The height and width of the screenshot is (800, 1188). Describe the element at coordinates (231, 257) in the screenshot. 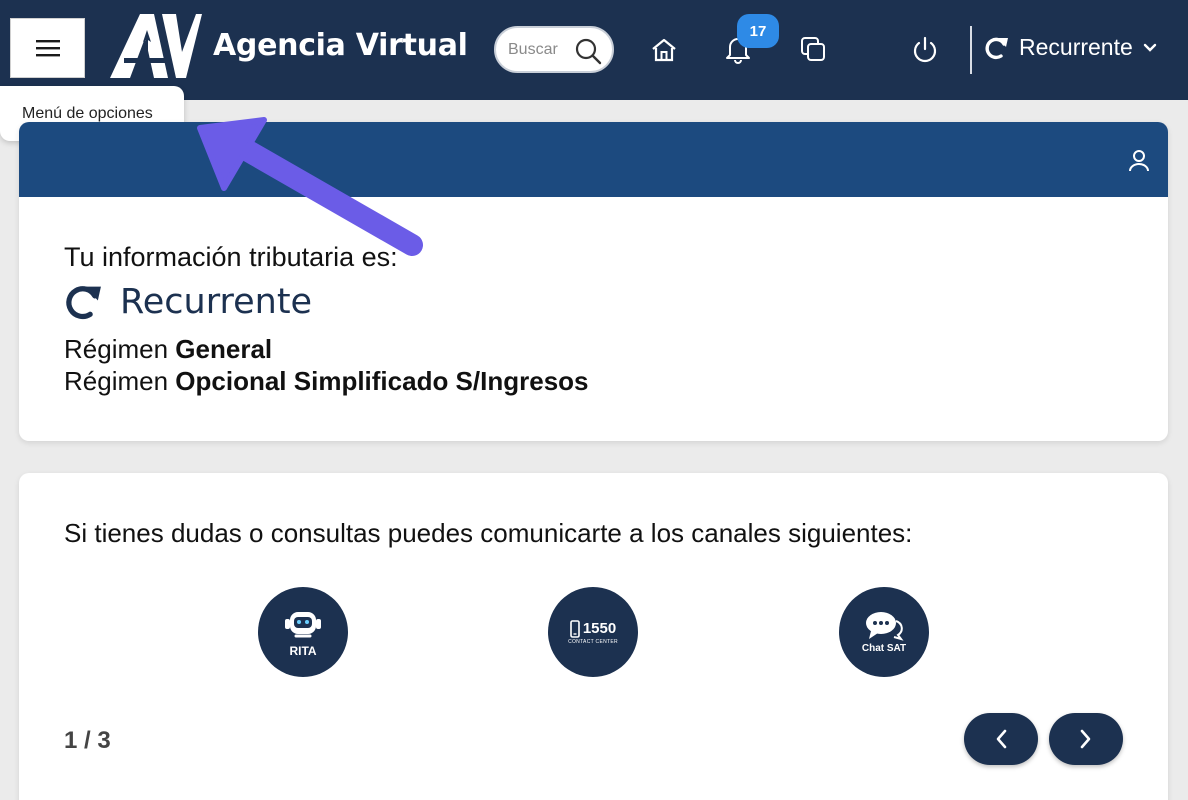

I see `tax-info-intro: Tu información tributaria es:` at that location.